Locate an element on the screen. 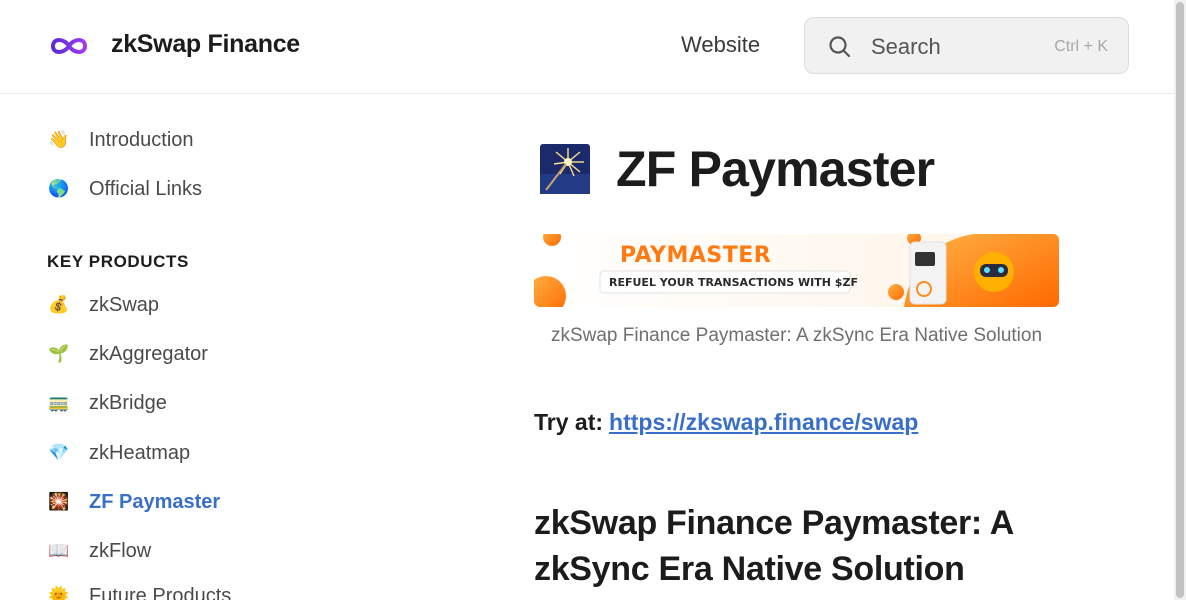 The image size is (1186, 600). sidebar-item-zkbridge: 🚃 zkBridge is located at coordinates (107, 403).